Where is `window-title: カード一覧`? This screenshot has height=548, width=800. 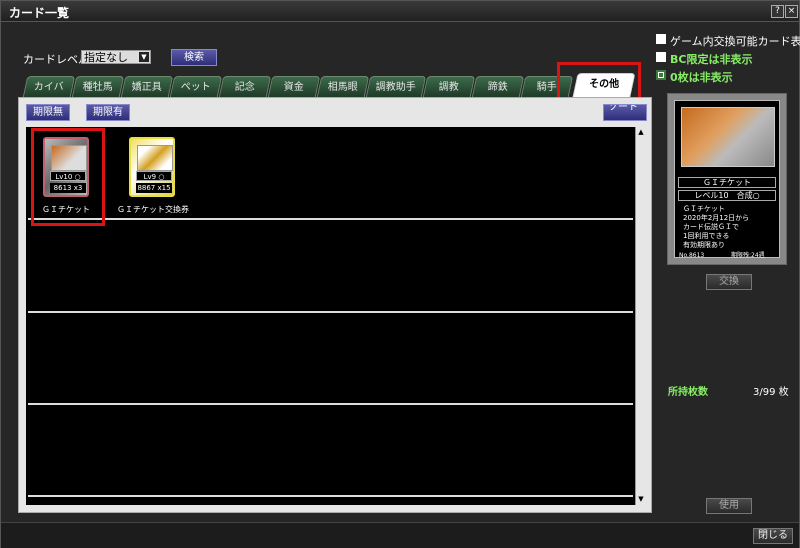 window-title: カード一覧 is located at coordinates (39, 13).